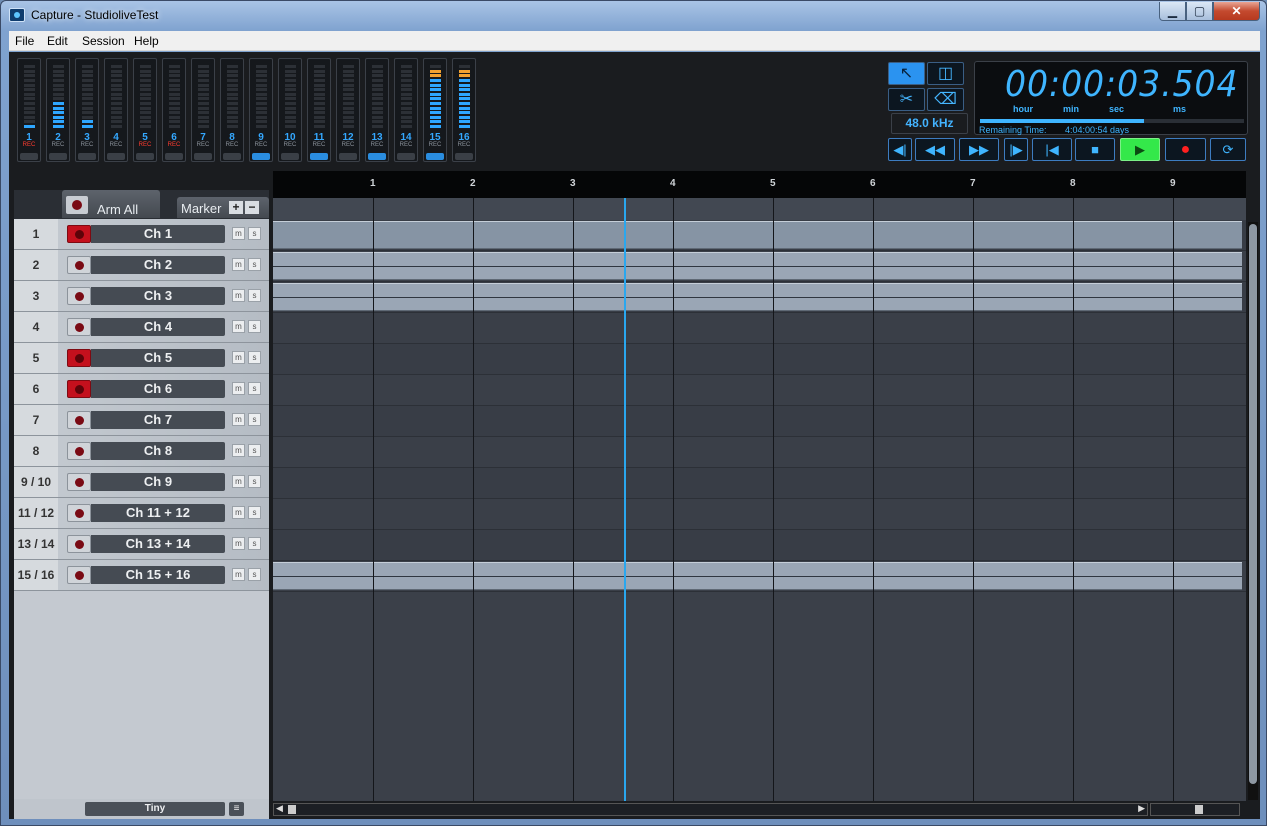 The height and width of the screenshot is (826, 1267). What do you see at coordinates (945, 99) in the screenshot?
I see `eraser-tool-icon: ⌫` at bounding box center [945, 99].